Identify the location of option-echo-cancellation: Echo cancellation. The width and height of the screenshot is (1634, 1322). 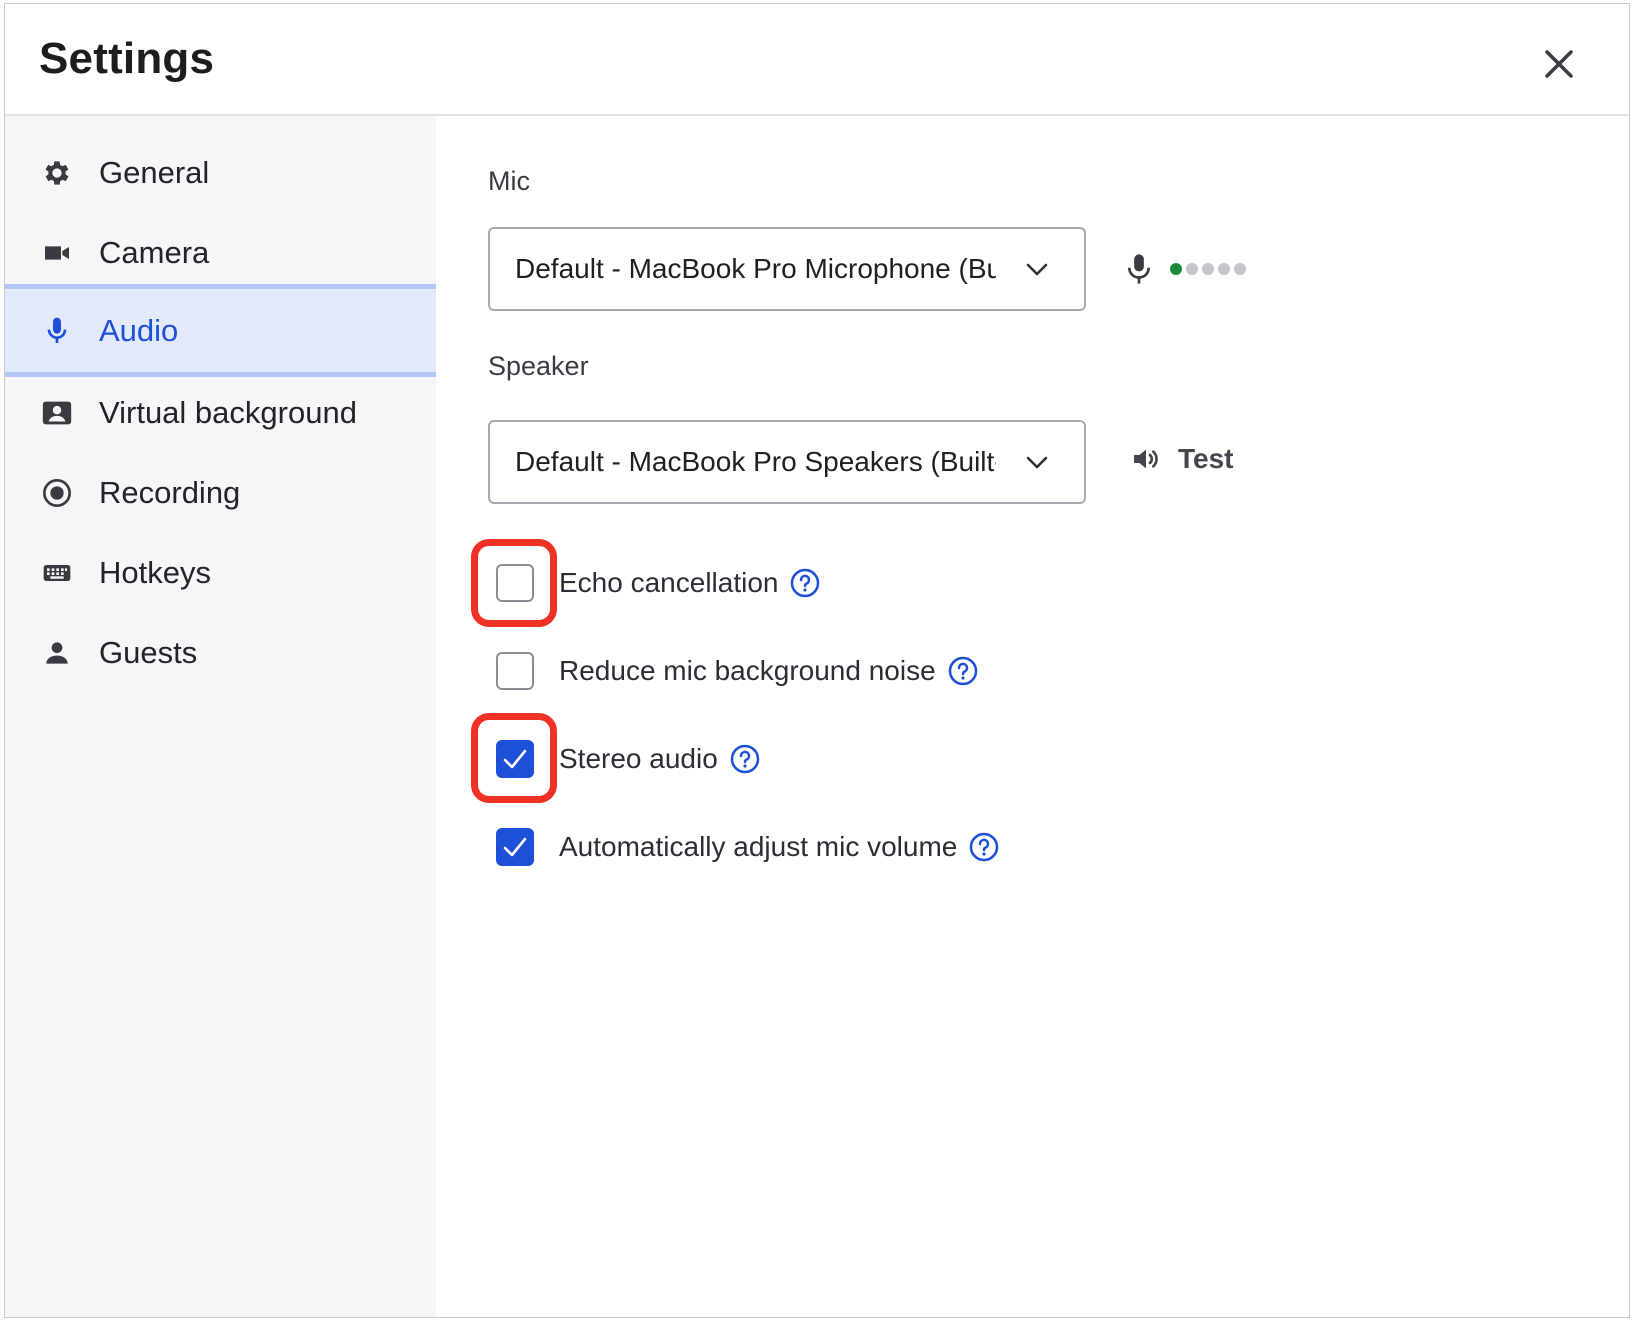
(658, 583).